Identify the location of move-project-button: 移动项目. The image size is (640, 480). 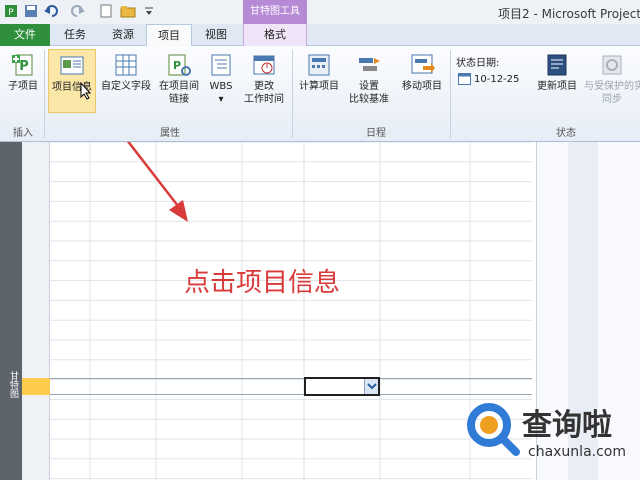
(422, 72).